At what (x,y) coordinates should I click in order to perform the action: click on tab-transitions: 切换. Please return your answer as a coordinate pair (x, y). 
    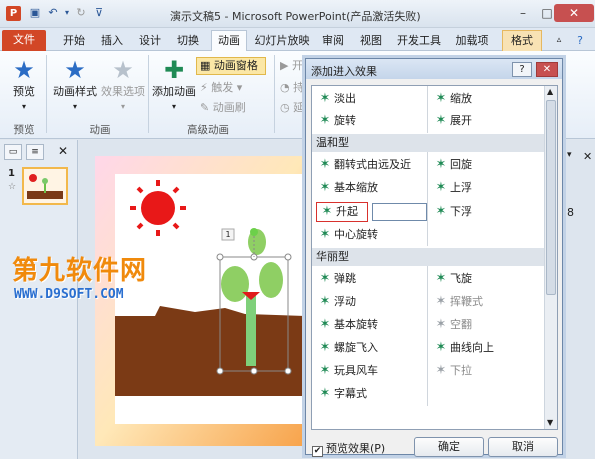
    Looking at the image, I should click on (188, 41).